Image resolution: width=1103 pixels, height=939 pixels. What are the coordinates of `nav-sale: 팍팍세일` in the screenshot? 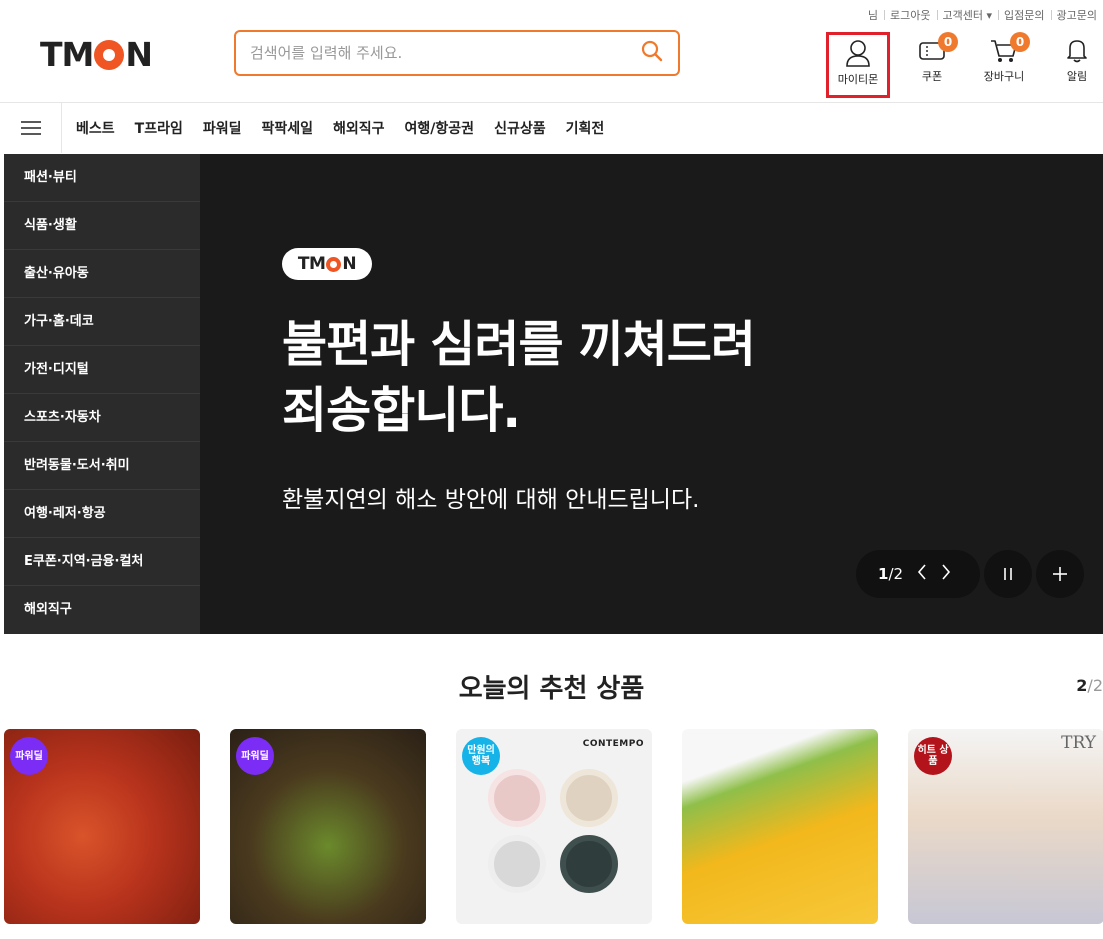 It's located at (287, 128).